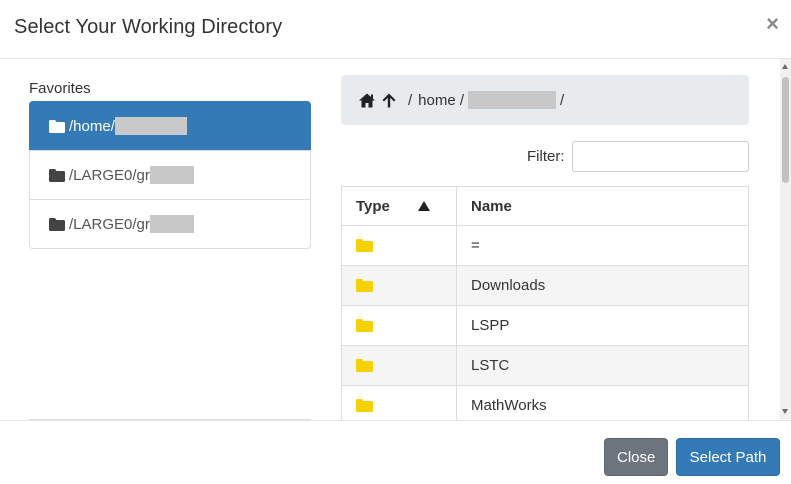 This screenshot has height=484, width=791. What do you see at coordinates (602, 245) in the screenshot?
I see `file-name: =` at bounding box center [602, 245].